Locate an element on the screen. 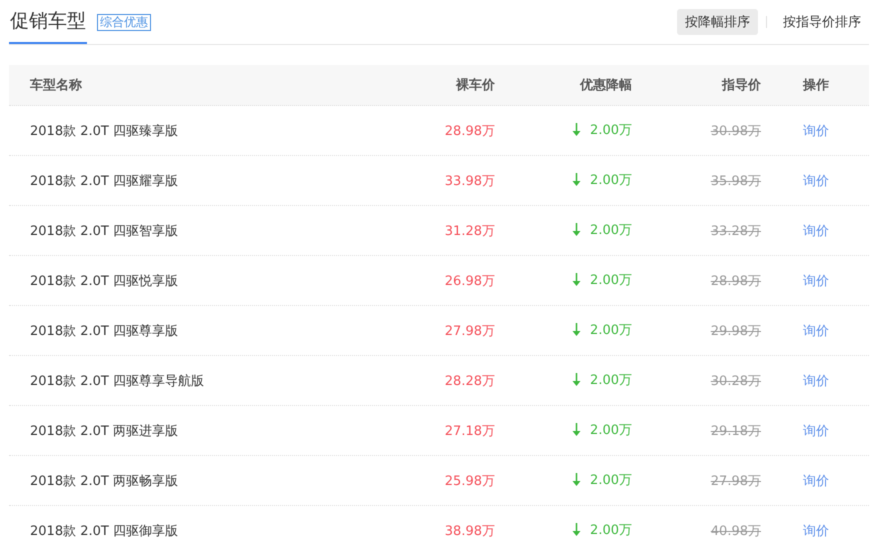 Image resolution: width=871 pixels, height=552 pixels. sort-button: 按指导价排序 is located at coordinates (822, 22).